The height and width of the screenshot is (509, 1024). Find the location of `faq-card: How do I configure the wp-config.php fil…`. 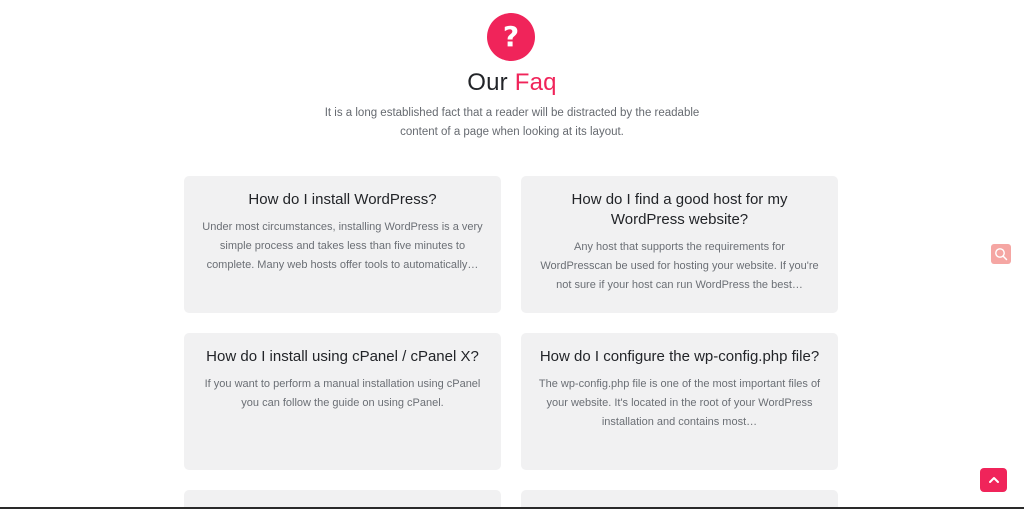

faq-card: How do I configure the wp-config.php fil… is located at coordinates (679, 401).